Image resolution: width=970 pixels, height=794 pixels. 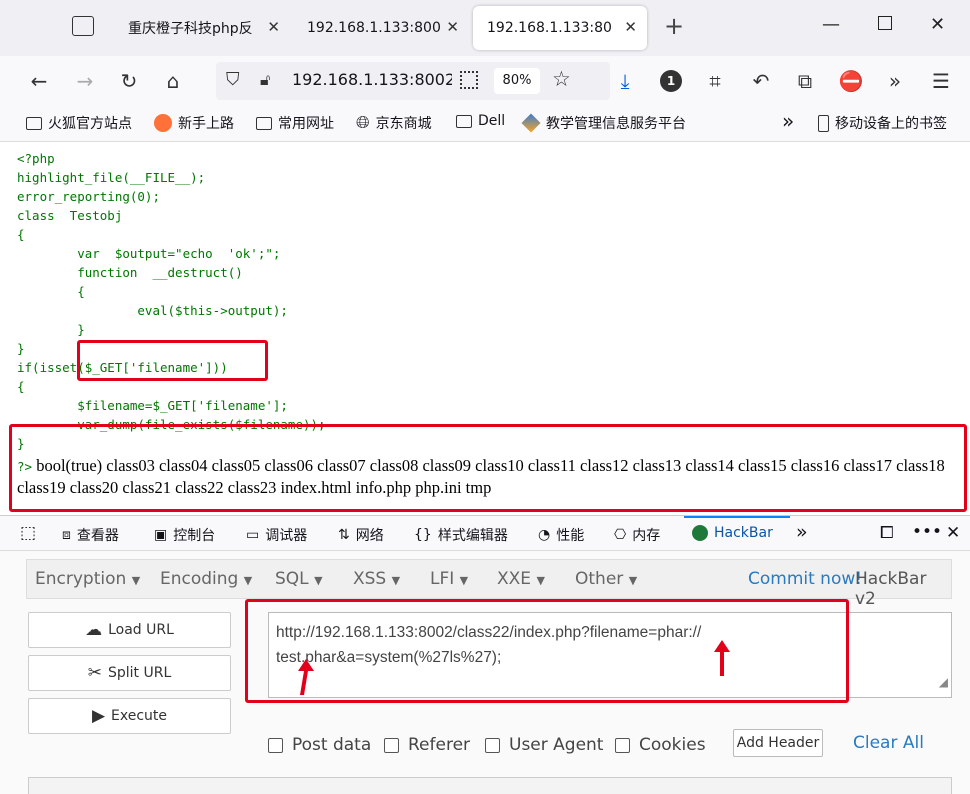 I want to click on close-window-icon: ✕, so click(x=937, y=24).